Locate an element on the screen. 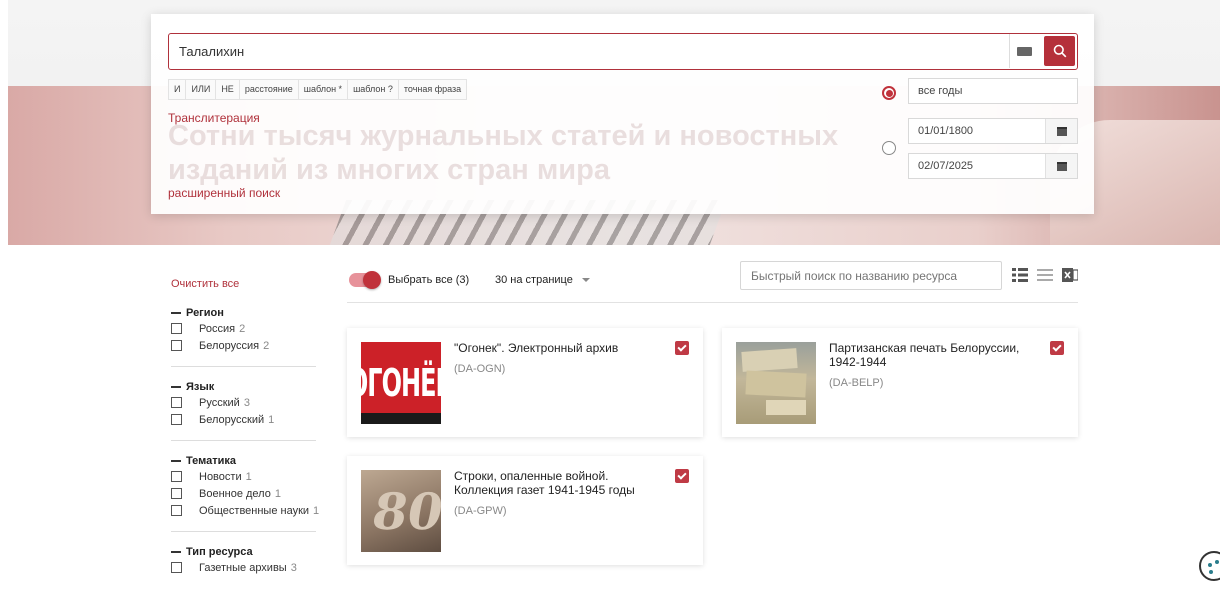  operator-exact-phrase: точная фраза is located at coordinates (432, 89).